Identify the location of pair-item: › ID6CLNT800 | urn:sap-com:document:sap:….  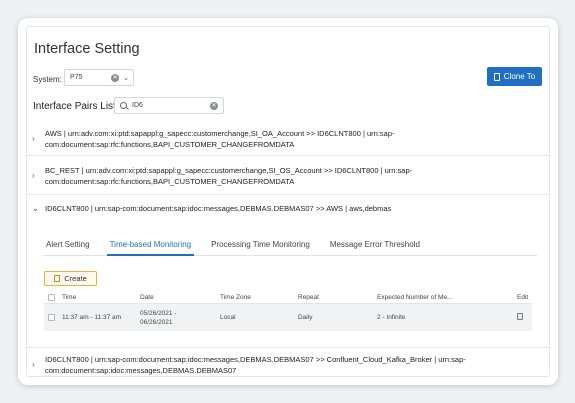
(288, 365).